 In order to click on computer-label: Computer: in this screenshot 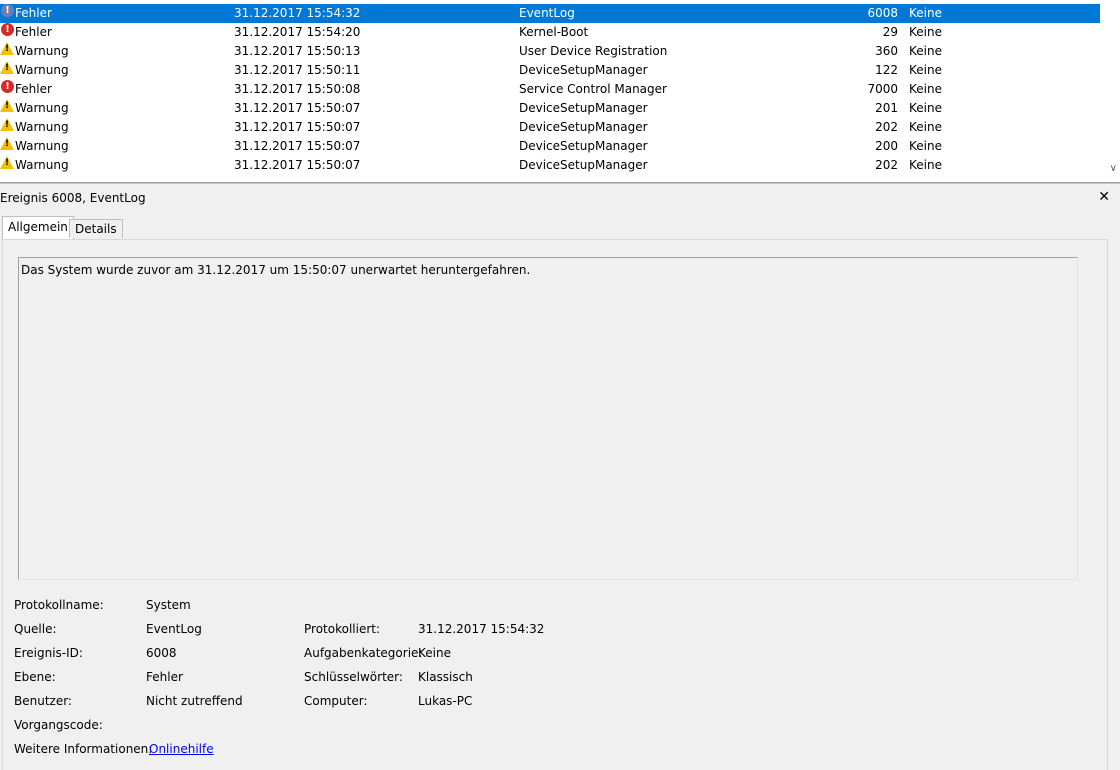, I will do `click(336, 701)`.